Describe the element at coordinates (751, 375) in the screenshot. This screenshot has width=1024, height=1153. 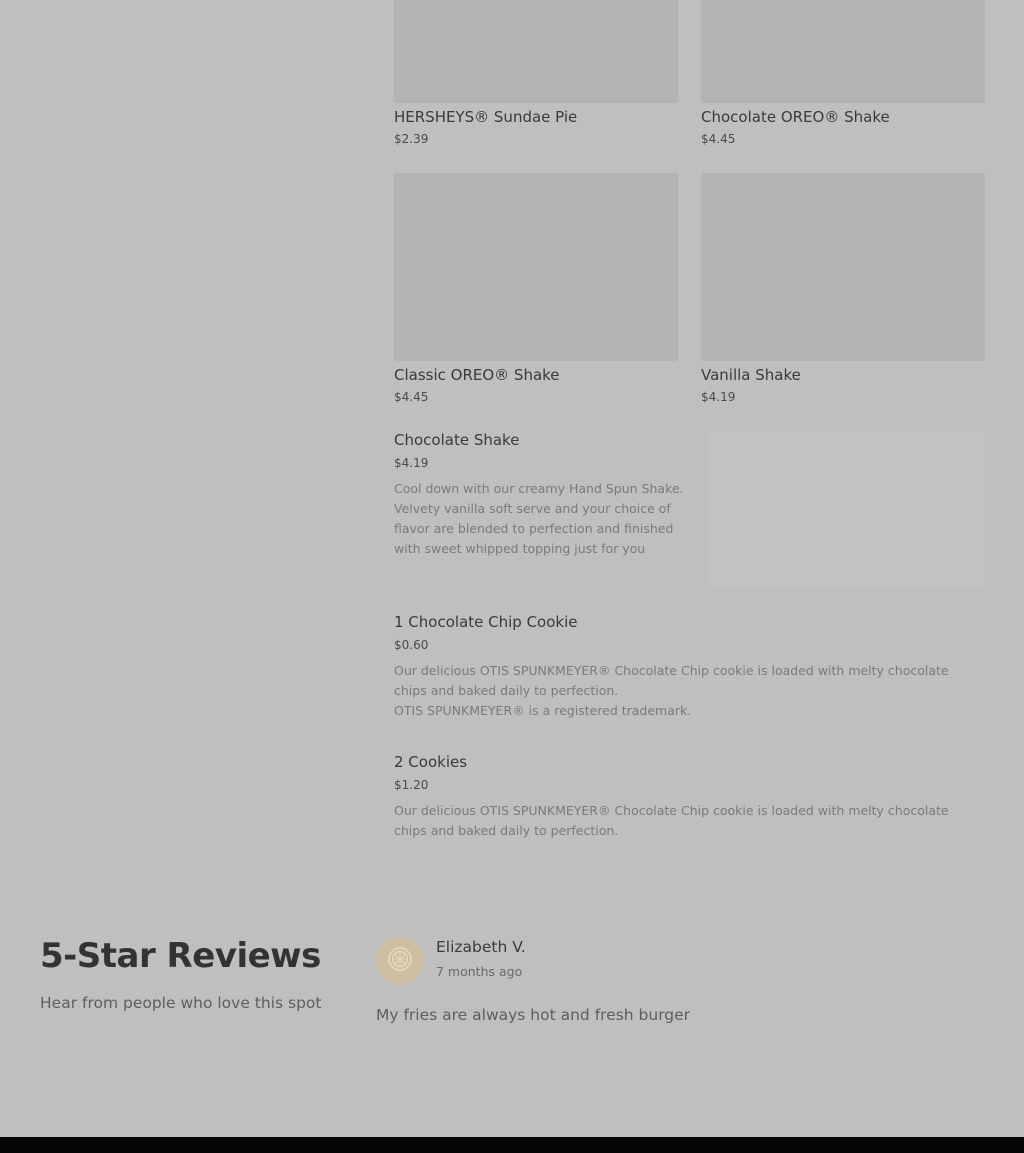
I see `menu-item-name: Vanilla Shake` at that location.